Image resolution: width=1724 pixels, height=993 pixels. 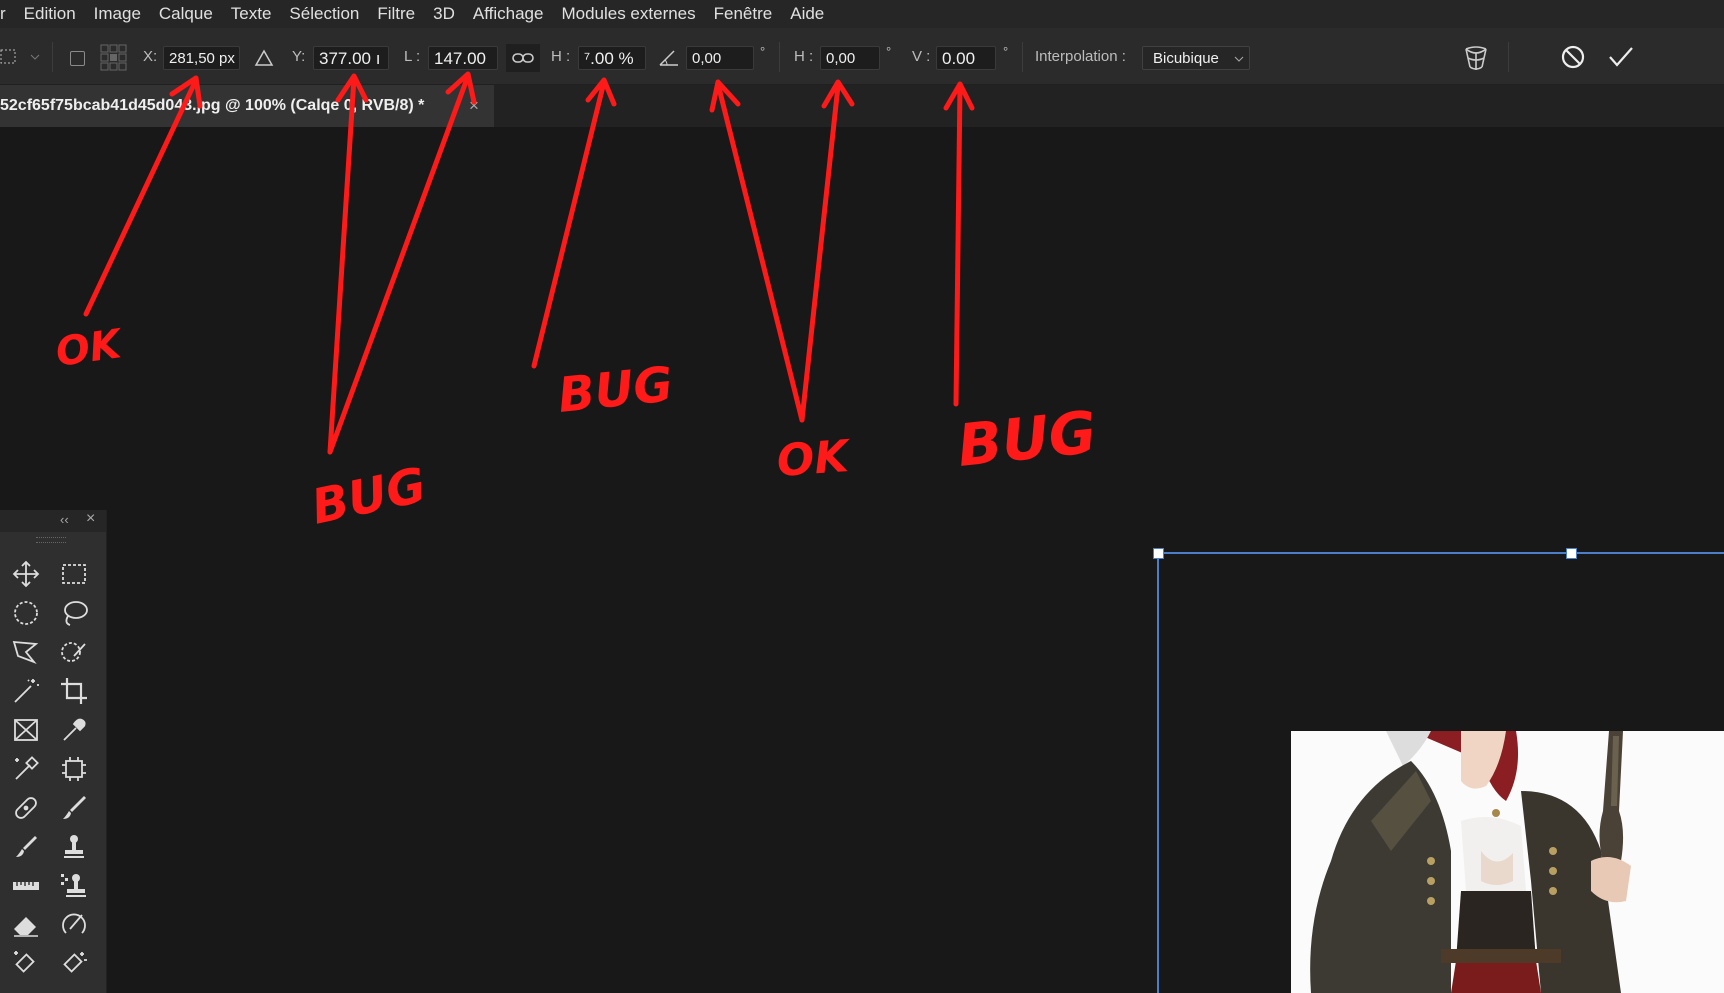 I want to click on remove-tool-icon, so click(x=24, y=962).